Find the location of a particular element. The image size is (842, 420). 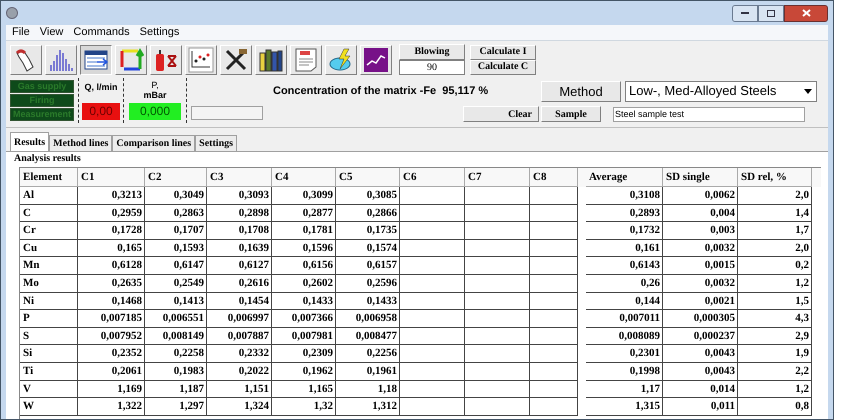

table-cell: 0,007185 is located at coordinates (111, 319).